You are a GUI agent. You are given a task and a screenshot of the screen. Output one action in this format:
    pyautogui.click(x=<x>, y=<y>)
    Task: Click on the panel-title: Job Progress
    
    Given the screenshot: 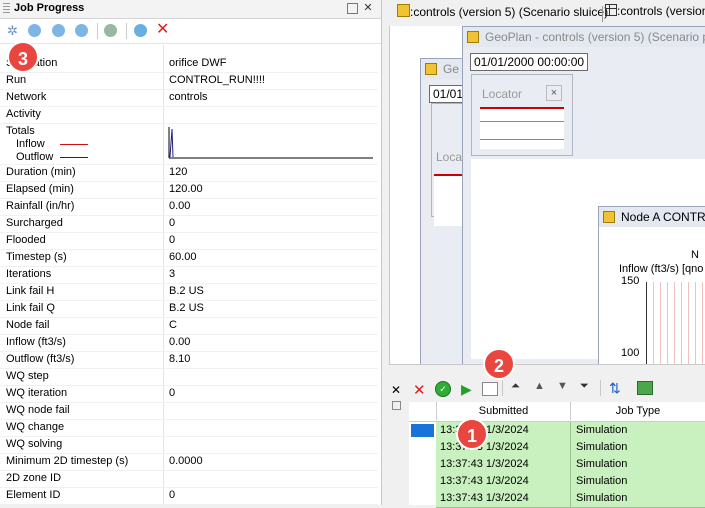 What is the action you would take?
    pyautogui.click(x=49, y=8)
    